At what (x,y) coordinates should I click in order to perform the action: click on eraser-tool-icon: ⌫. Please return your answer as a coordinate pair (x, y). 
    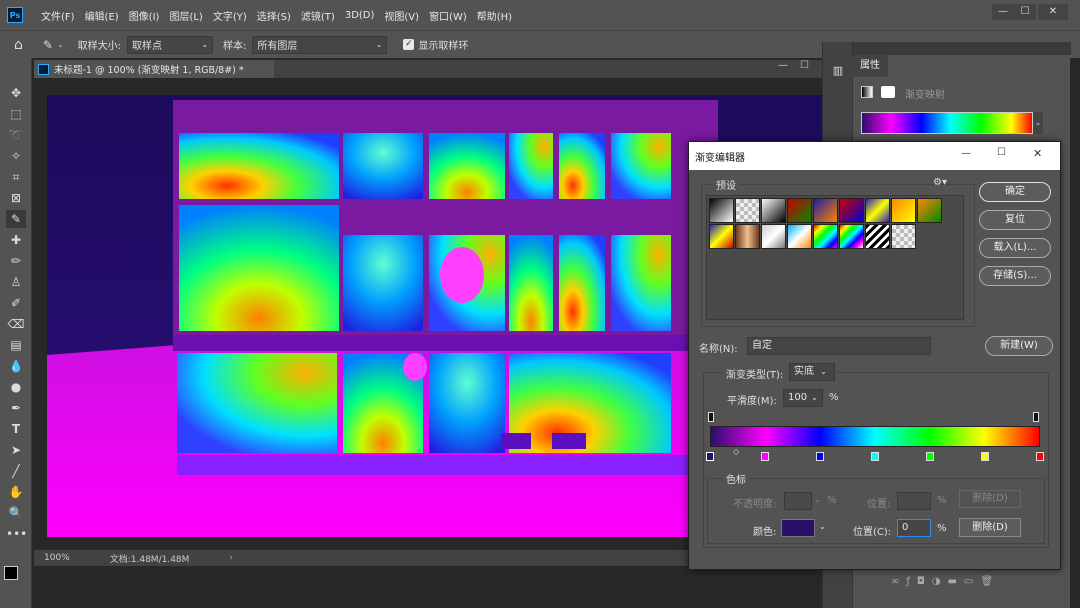
    Looking at the image, I should click on (16, 324).